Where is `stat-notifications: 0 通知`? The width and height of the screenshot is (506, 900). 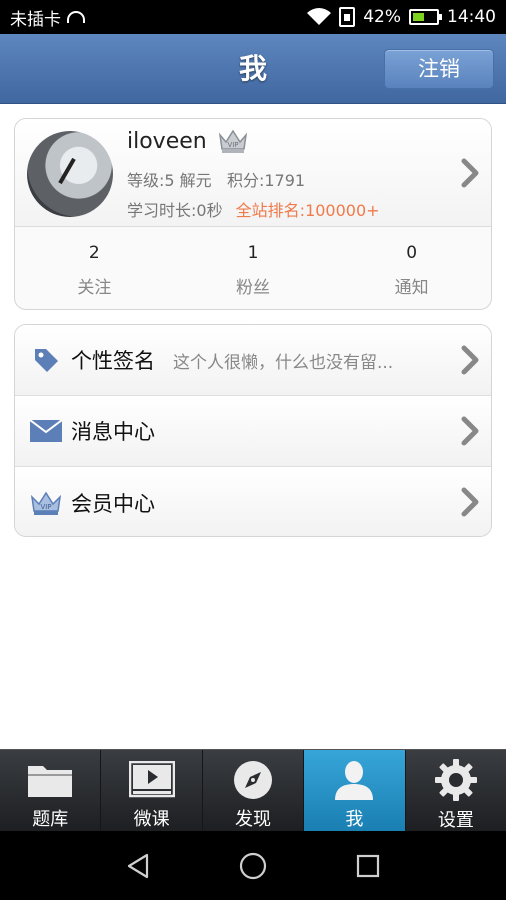 stat-notifications: 0 通知 is located at coordinates (411, 268).